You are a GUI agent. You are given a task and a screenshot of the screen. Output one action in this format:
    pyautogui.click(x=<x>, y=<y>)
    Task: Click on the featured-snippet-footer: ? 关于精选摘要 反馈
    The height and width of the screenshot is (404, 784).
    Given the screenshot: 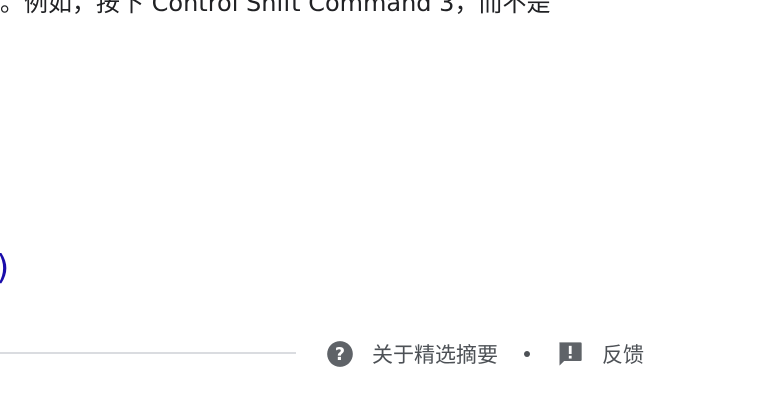 What is the action you would take?
    pyautogui.click(x=485, y=354)
    